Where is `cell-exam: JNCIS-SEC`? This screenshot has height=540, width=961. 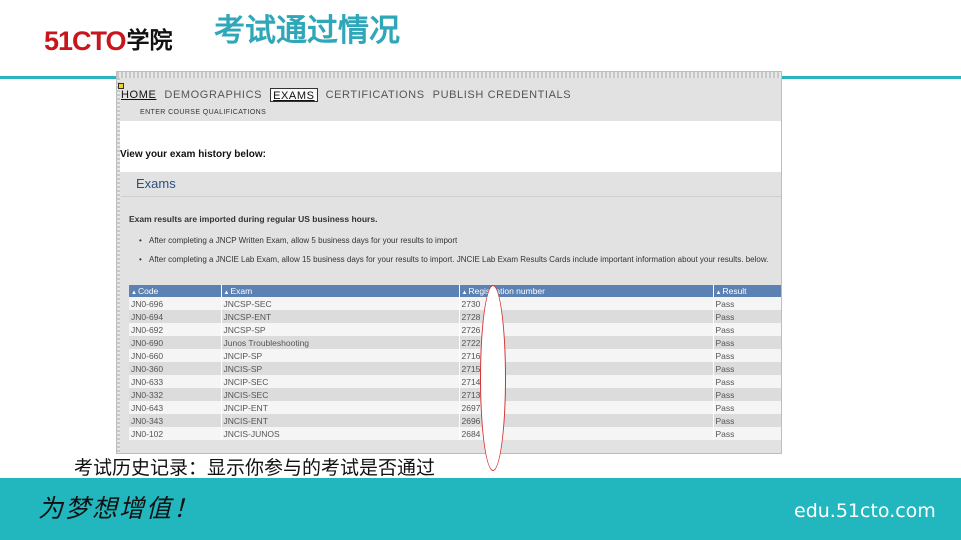 cell-exam: JNCIS-SEC is located at coordinates (340, 394).